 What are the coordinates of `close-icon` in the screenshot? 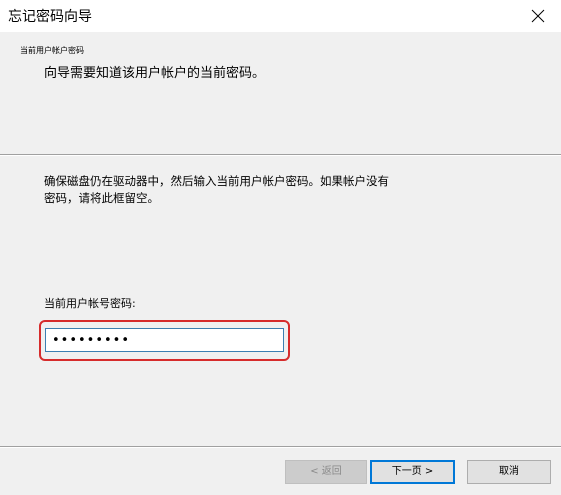 It's located at (538, 16).